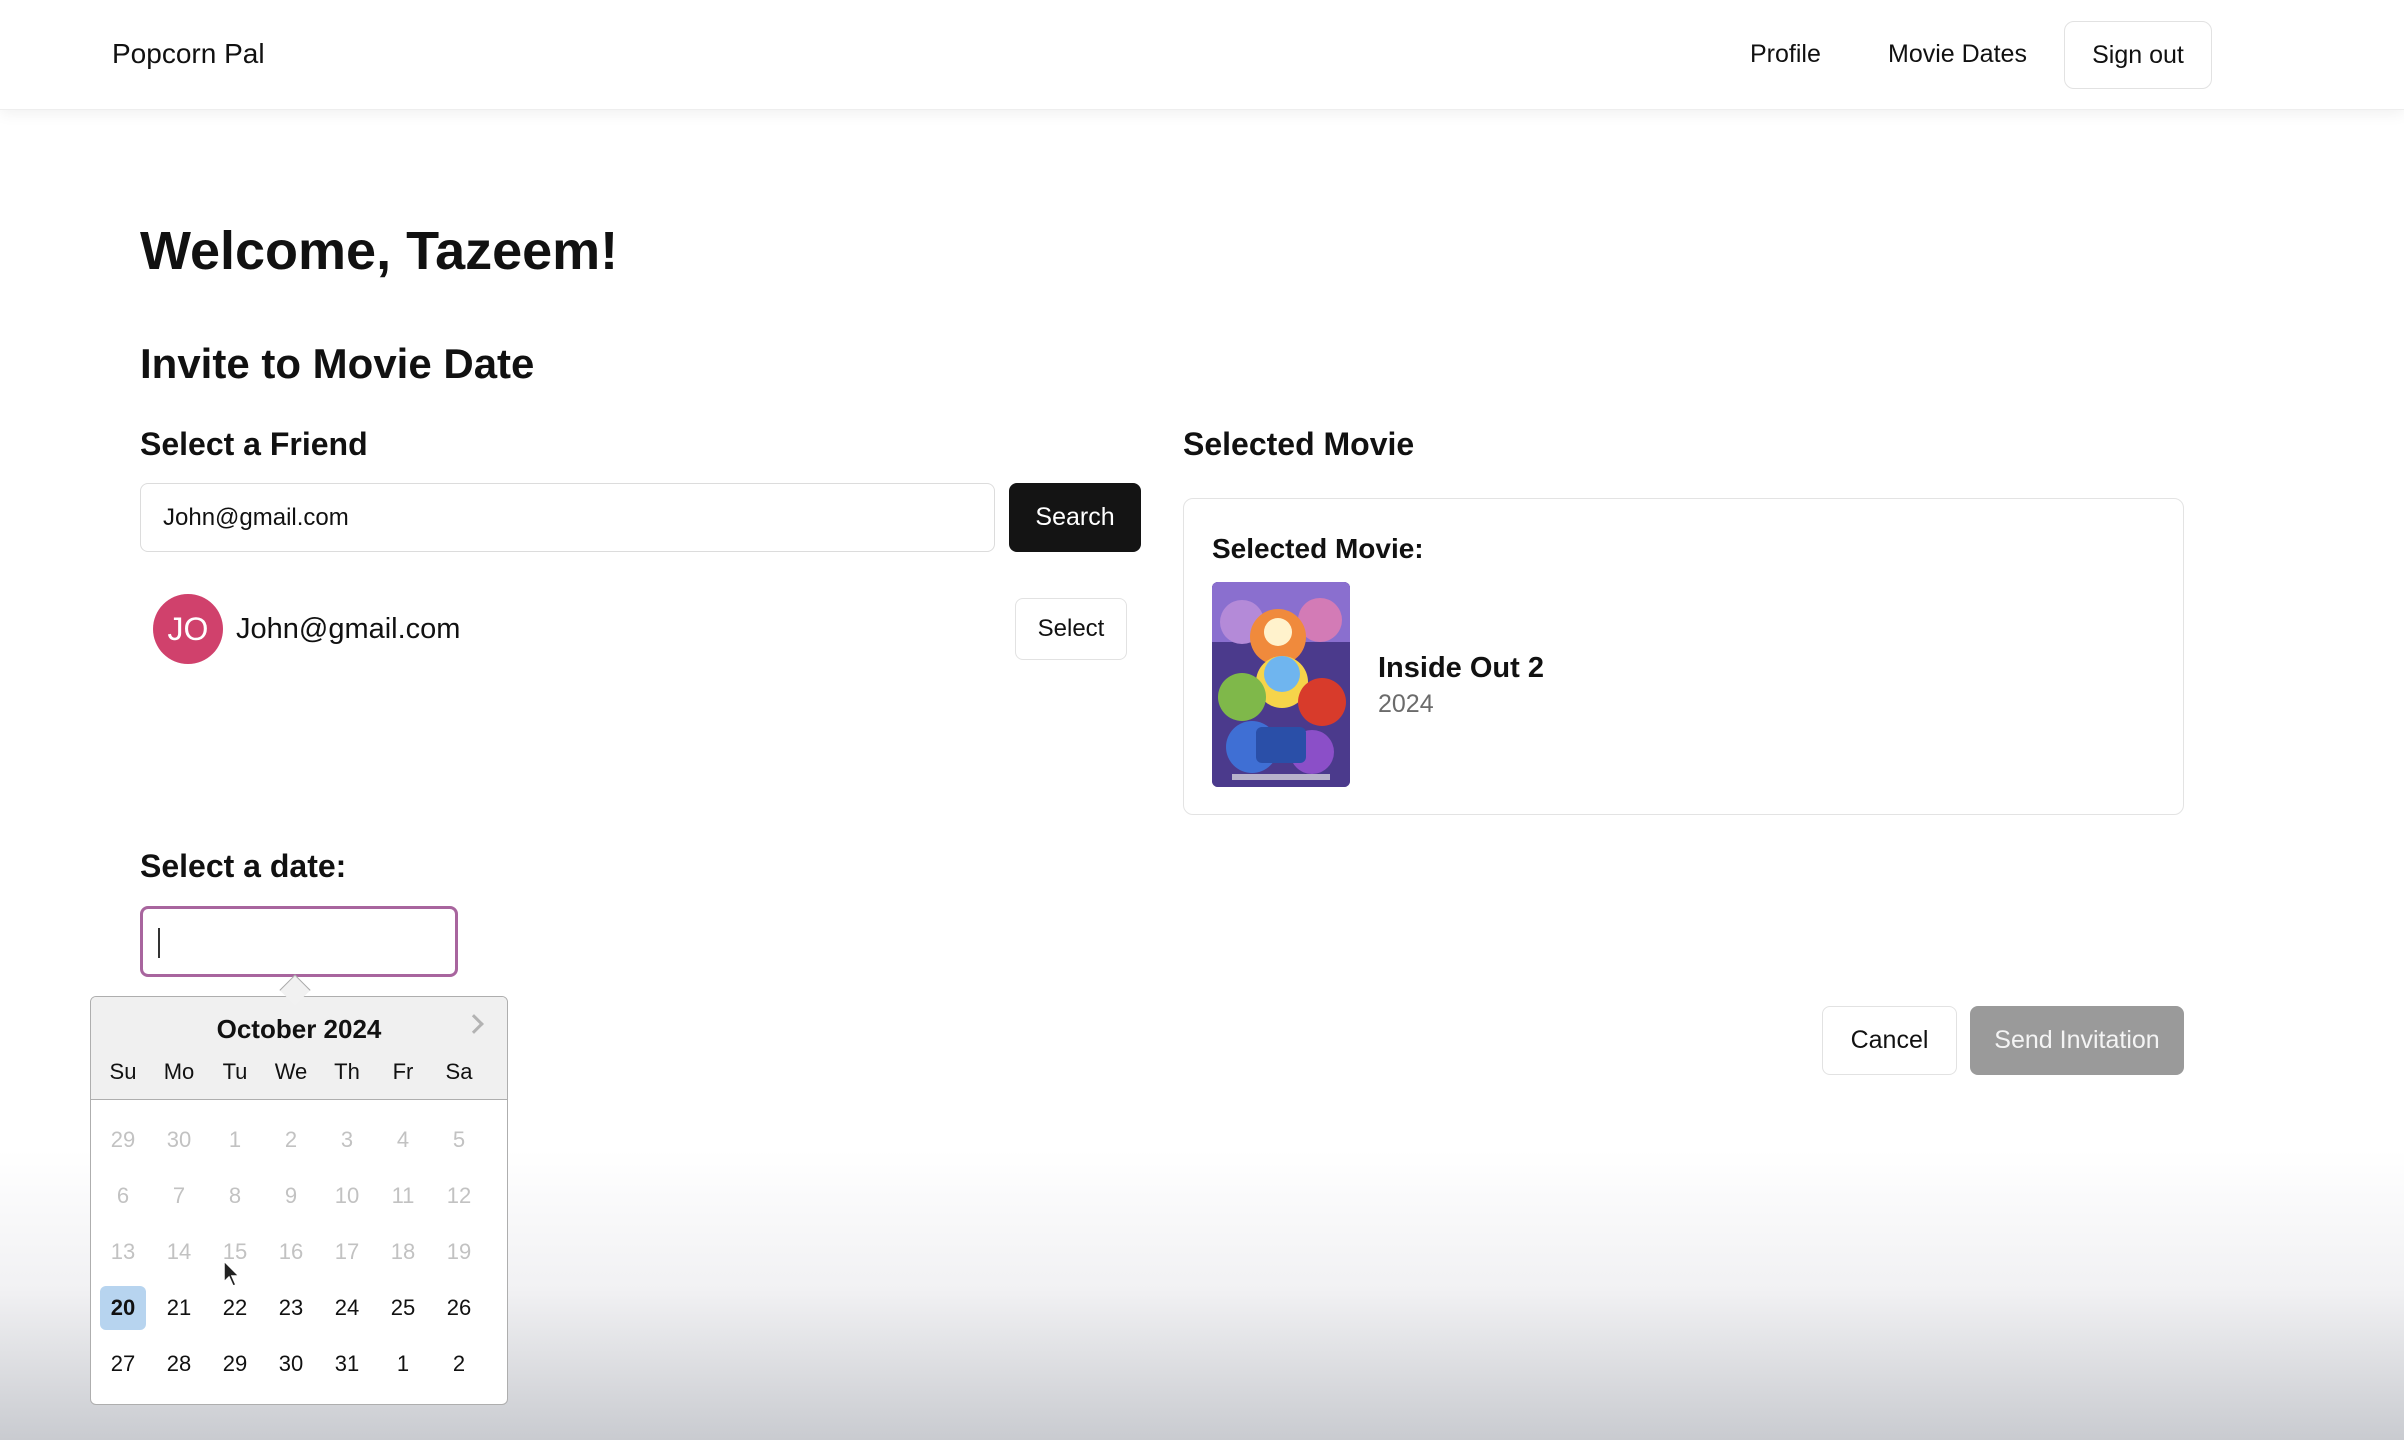 The height and width of the screenshot is (1440, 2404). Describe the element at coordinates (299, 1048) in the screenshot. I see `calendar-header: October 2024 Su Mo Tu We Th Fr Sa` at that location.